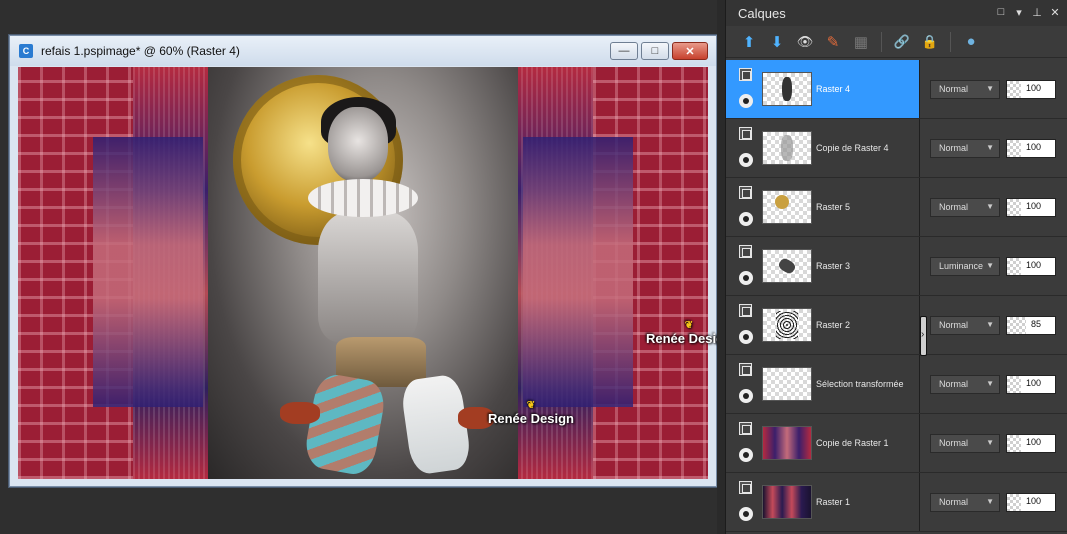  Describe the element at coordinates (971, 42) in the screenshot. I see `blend-ranges-icon: ●` at that location.